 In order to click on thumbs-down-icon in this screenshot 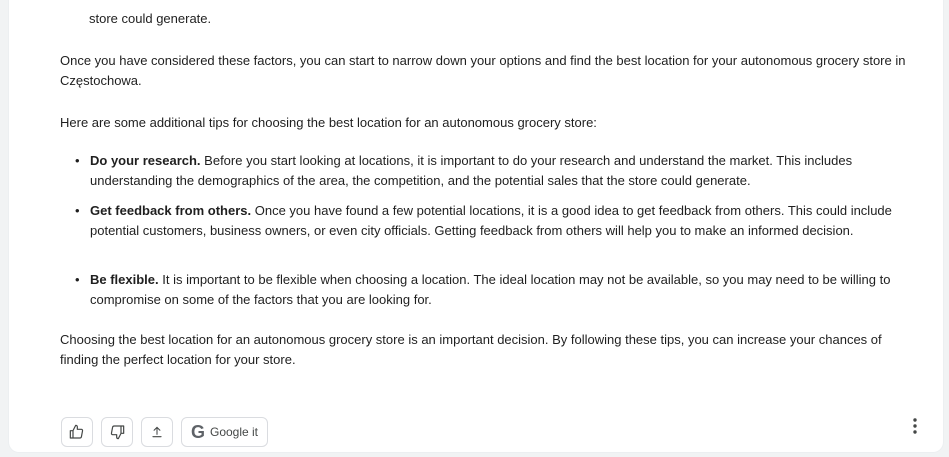, I will do `click(117, 432)`.